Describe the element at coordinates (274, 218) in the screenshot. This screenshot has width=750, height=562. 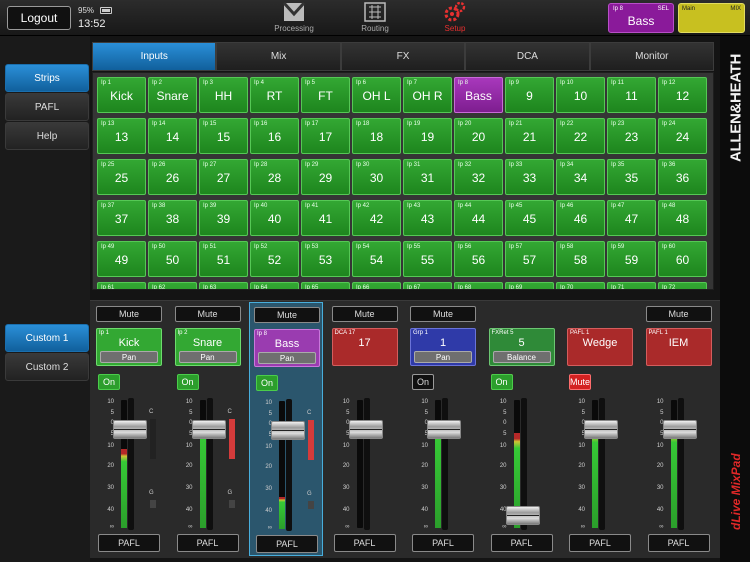
I see `channel-strip-button: Ip 40 40` at that location.